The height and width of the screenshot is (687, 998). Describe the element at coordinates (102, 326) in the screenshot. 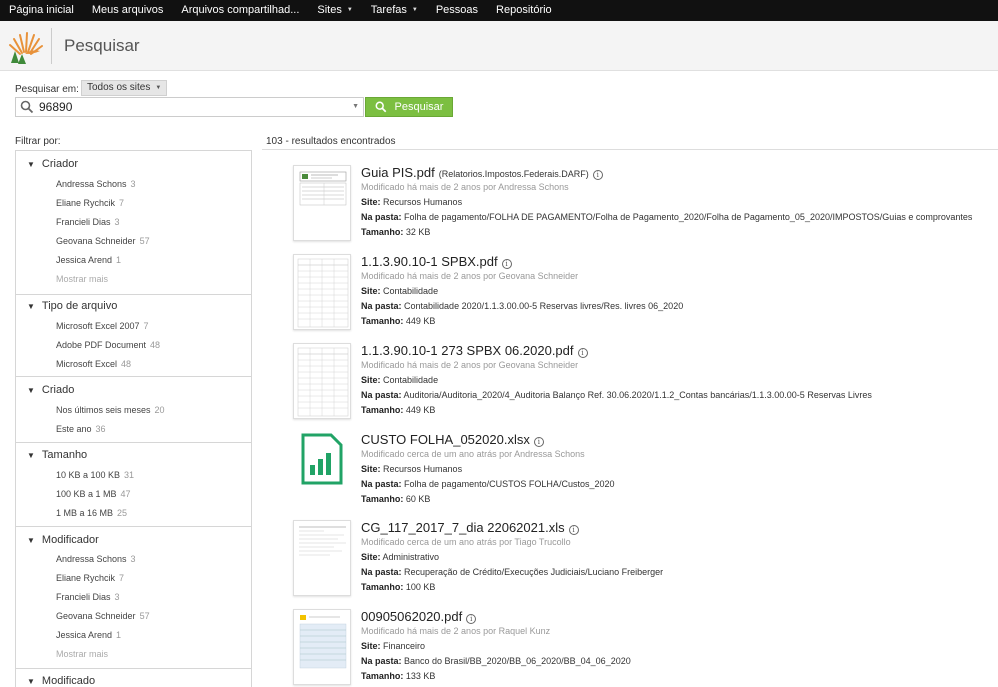

I see `facet-item: Microsoft Excel 2007 7` at that location.